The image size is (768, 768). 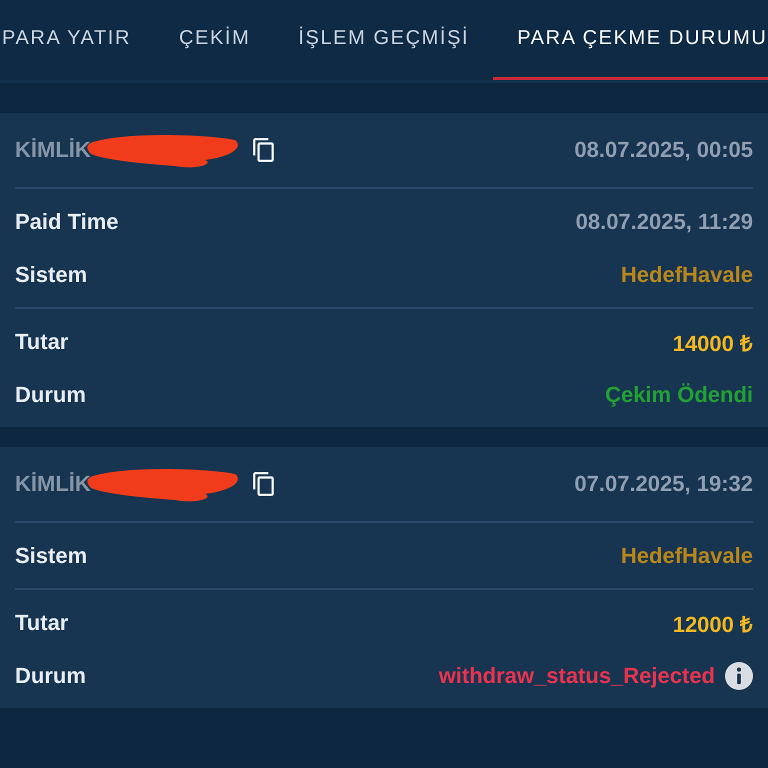 What do you see at coordinates (712, 624) in the screenshot?
I see `field-value: 12000 ₺` at bounding box center [712, 624].